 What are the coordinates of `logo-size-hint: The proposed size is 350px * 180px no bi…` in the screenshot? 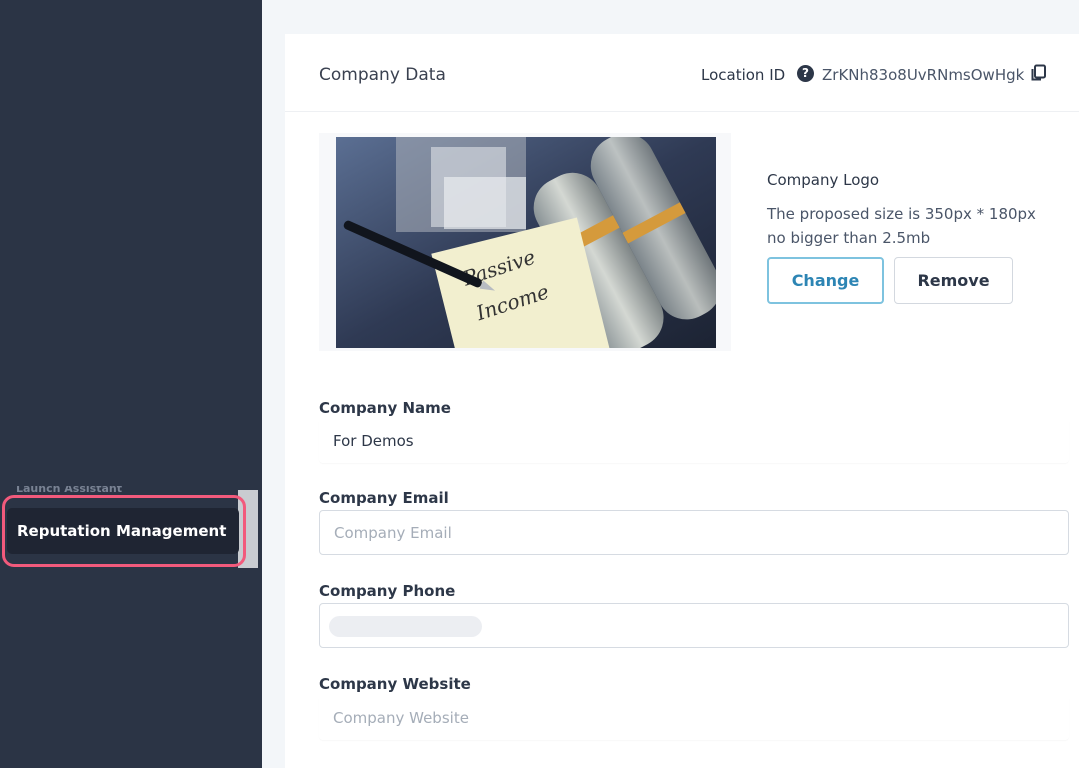 It's located at (901, 226).